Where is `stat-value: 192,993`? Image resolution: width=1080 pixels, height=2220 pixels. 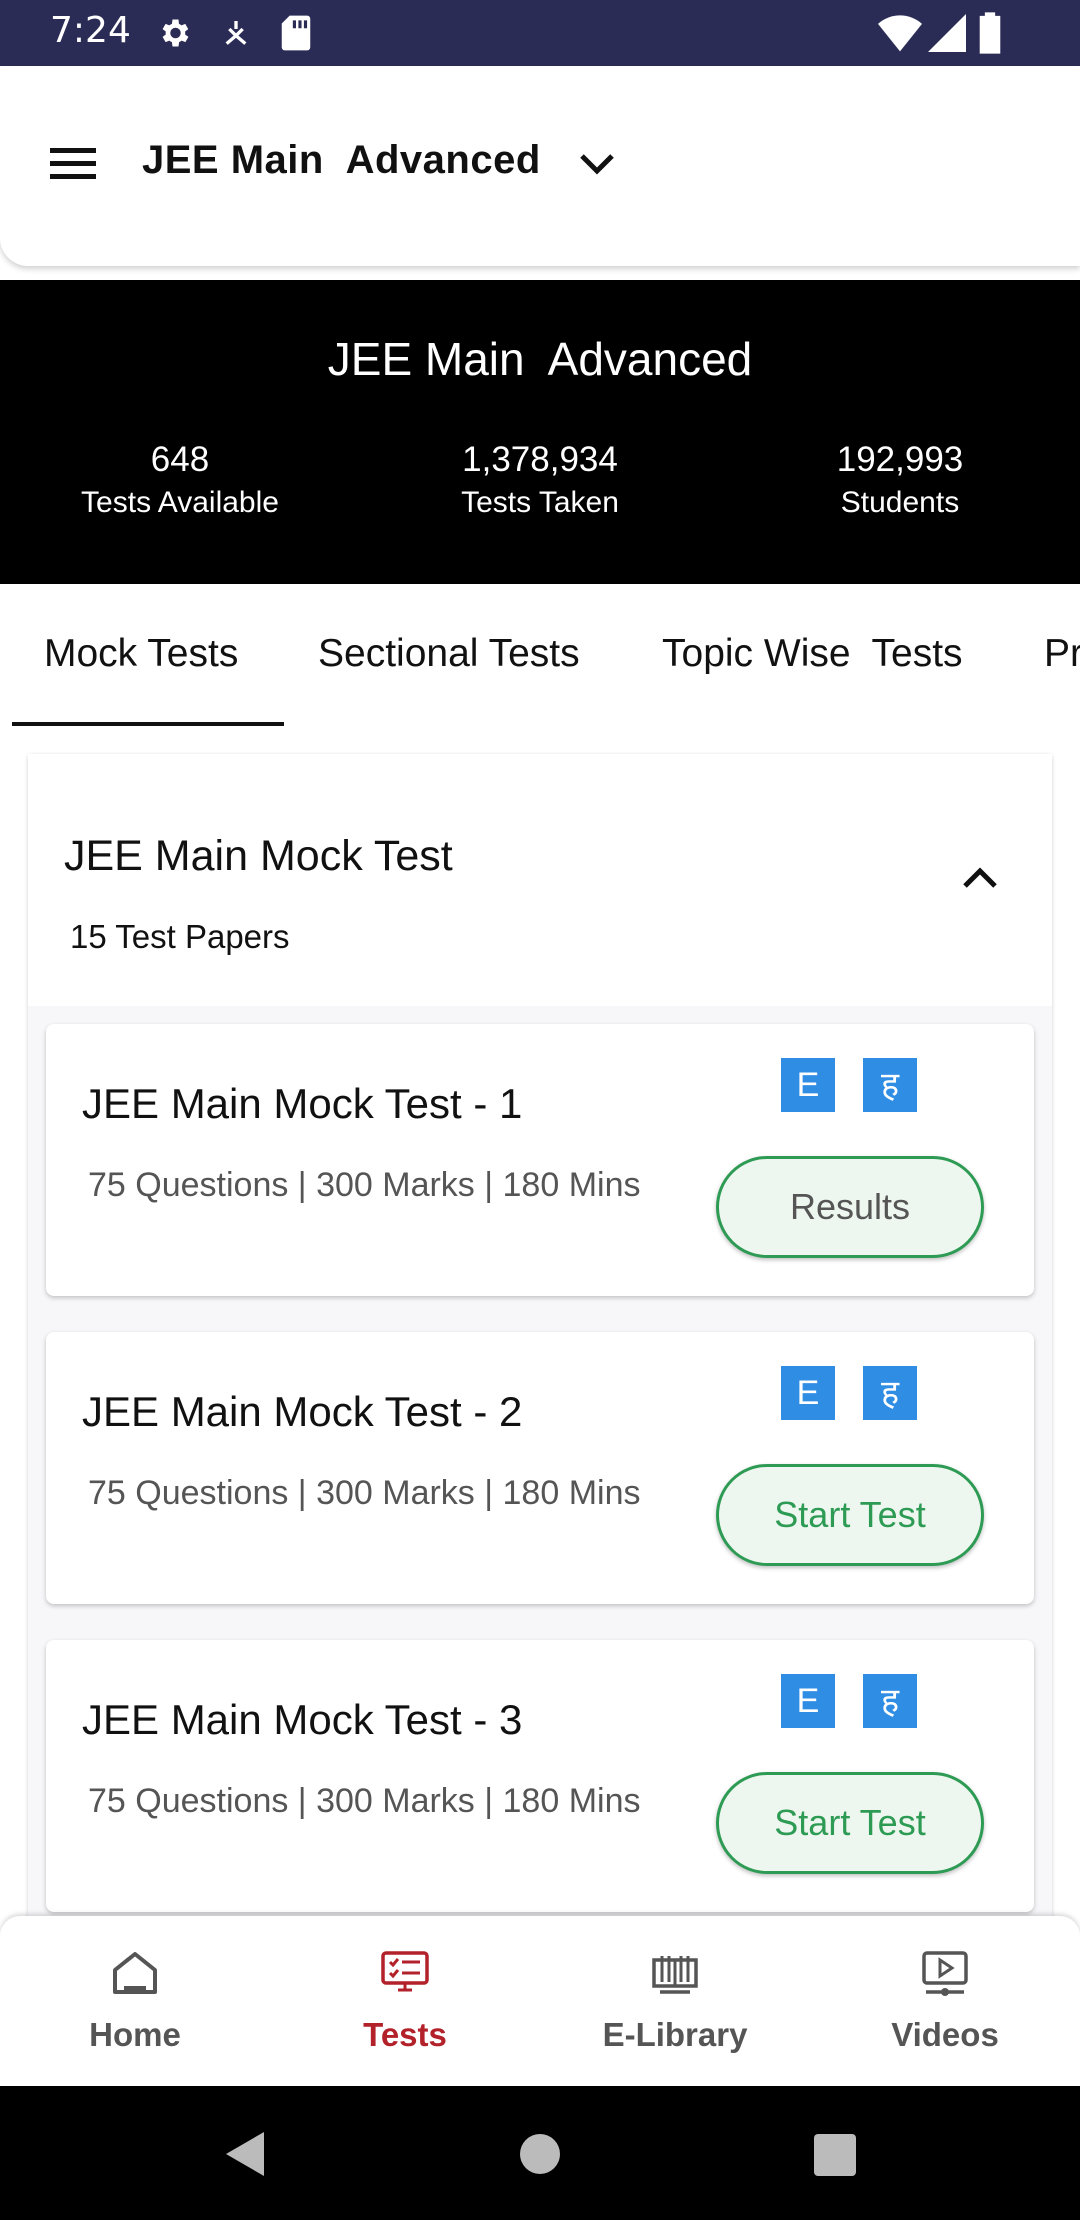
stat-value: 192,993 is located at coordinates (900, 459).